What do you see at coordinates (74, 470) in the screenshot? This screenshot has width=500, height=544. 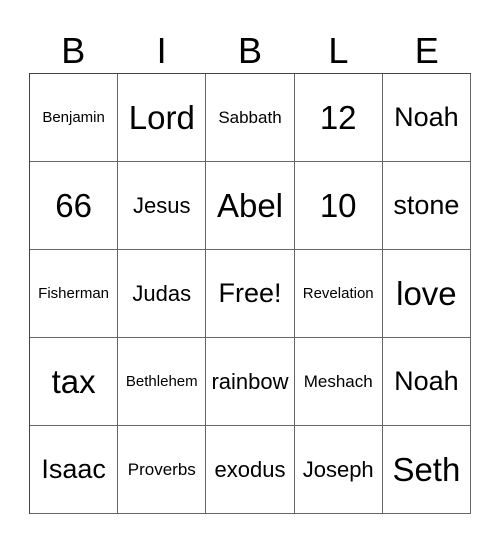 I see `bingo-cell: Isaac` at bounding box center [74, 470].